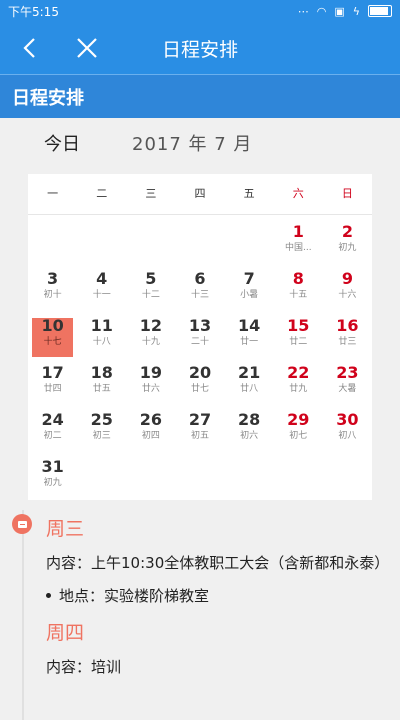  What do you see at coordinates (347, 382) in the screenshot?
I see `day-cell: 23 大暑` at bounding box center [347, 382].